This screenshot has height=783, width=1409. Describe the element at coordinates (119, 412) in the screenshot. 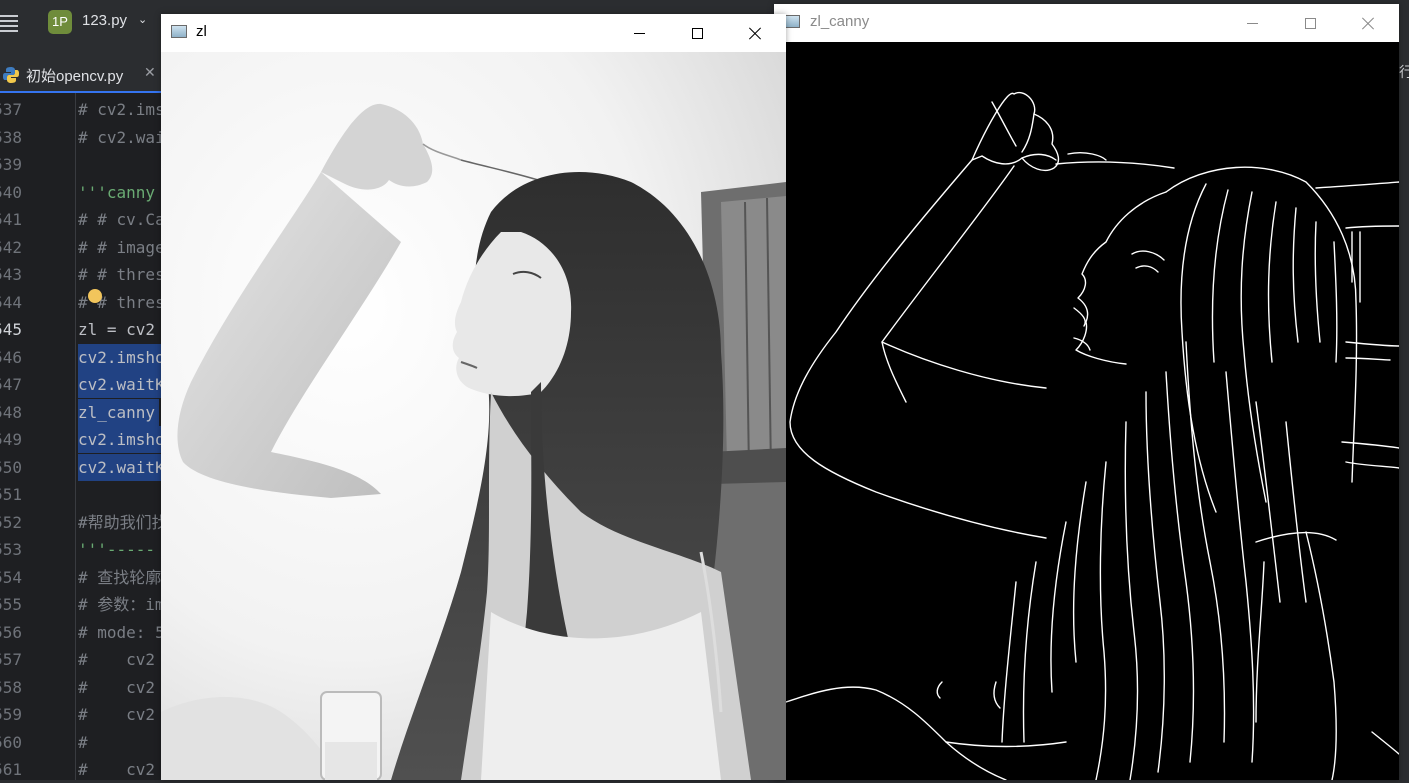

I see `code-text: zl_canny` at that location.